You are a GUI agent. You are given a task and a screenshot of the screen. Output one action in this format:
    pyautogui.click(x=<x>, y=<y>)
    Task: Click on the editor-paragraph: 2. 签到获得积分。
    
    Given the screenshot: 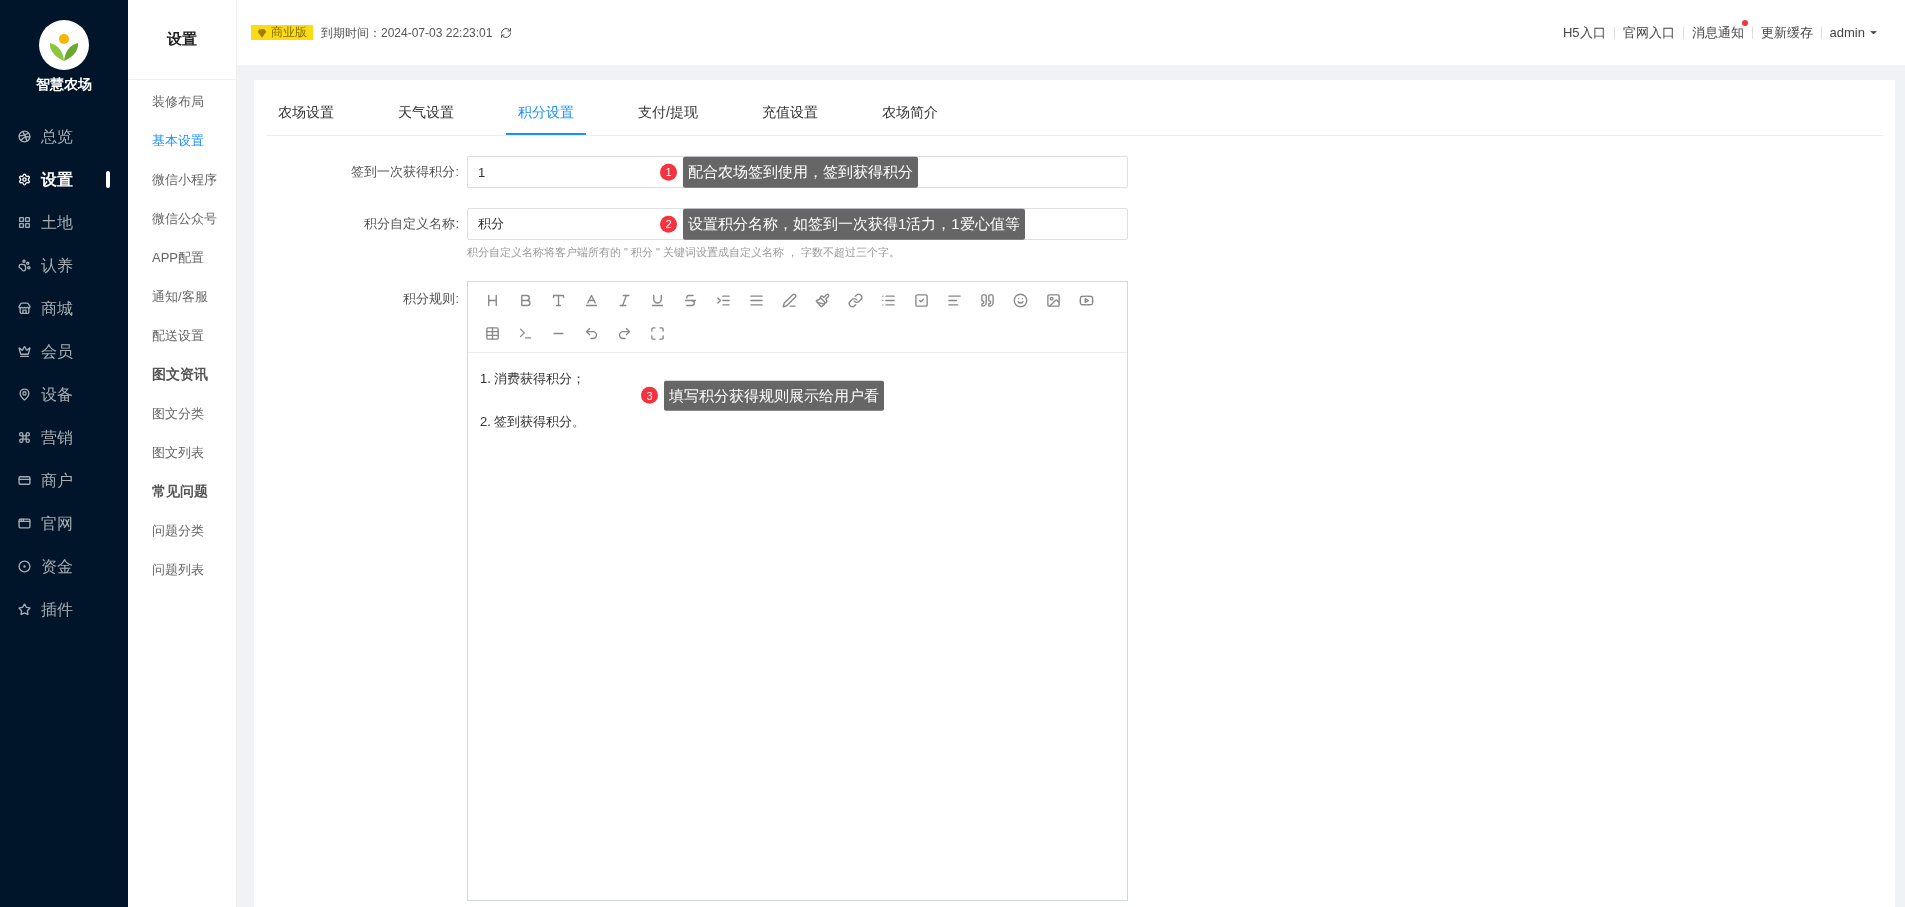 What is the action you would take?
    pyautogui.click(x=533, y=422)
    